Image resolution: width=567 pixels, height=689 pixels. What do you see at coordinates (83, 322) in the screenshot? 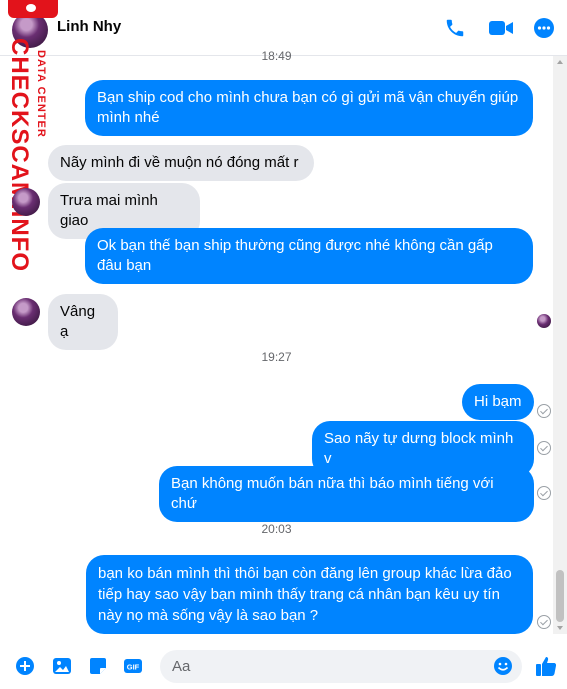
I see `message-incoming: Vâng ạ` at bounding box center [83, 322].